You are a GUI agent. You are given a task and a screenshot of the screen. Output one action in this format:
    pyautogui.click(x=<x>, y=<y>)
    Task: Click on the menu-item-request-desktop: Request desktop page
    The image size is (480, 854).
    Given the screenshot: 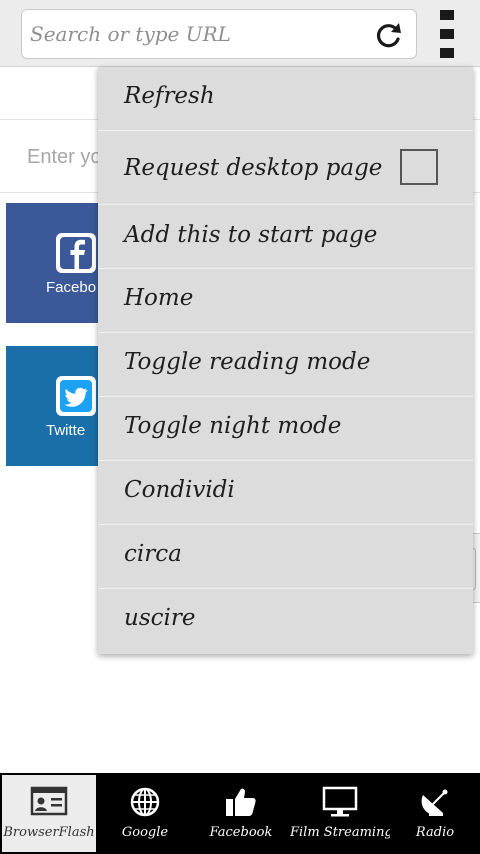 What is the action you would take?
    pyautogui.click(x=285, y=168)
    